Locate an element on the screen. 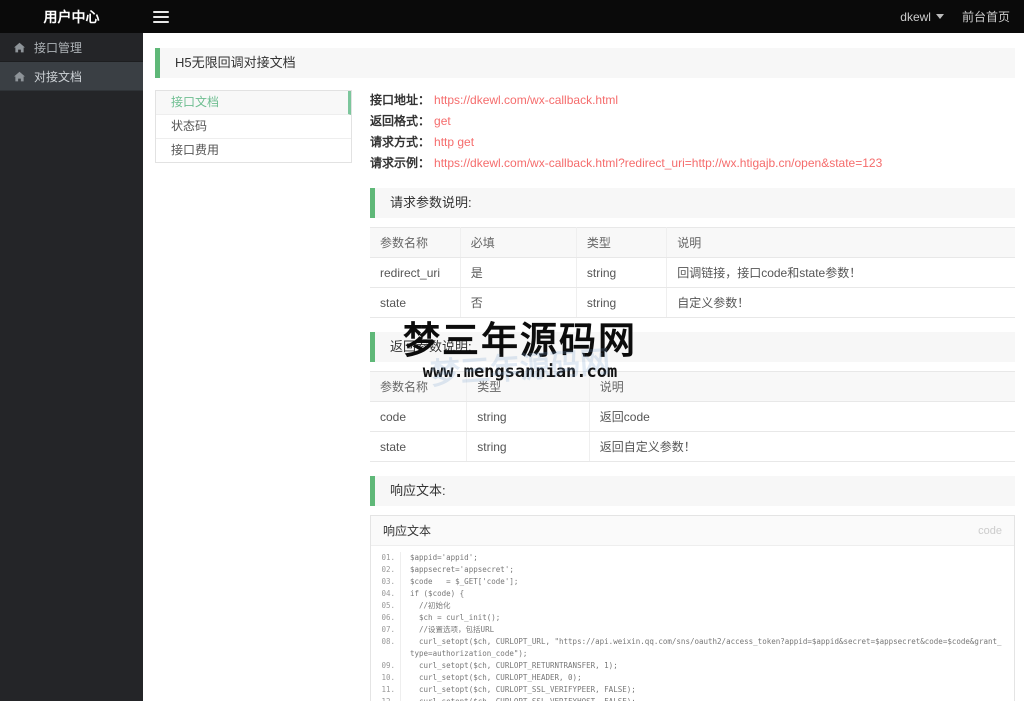 The width and height of the screenshot is (1024, 701). code-line-number: 09. is located at coordinates (386, 666).